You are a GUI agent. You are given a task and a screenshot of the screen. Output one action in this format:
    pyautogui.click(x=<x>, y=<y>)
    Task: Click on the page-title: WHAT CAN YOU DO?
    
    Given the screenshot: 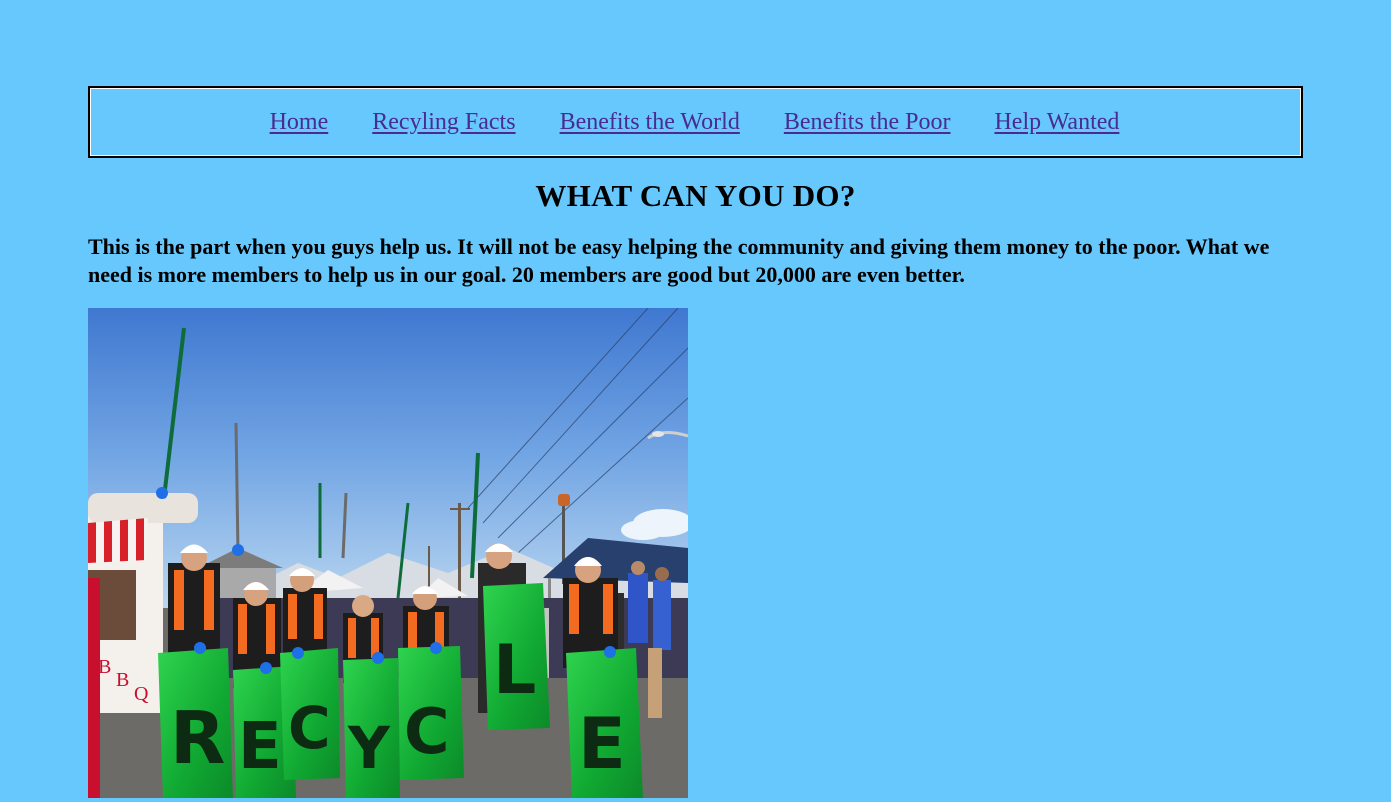 What is the action you would take?
    pyautogui.click(x=695, y=195)
    